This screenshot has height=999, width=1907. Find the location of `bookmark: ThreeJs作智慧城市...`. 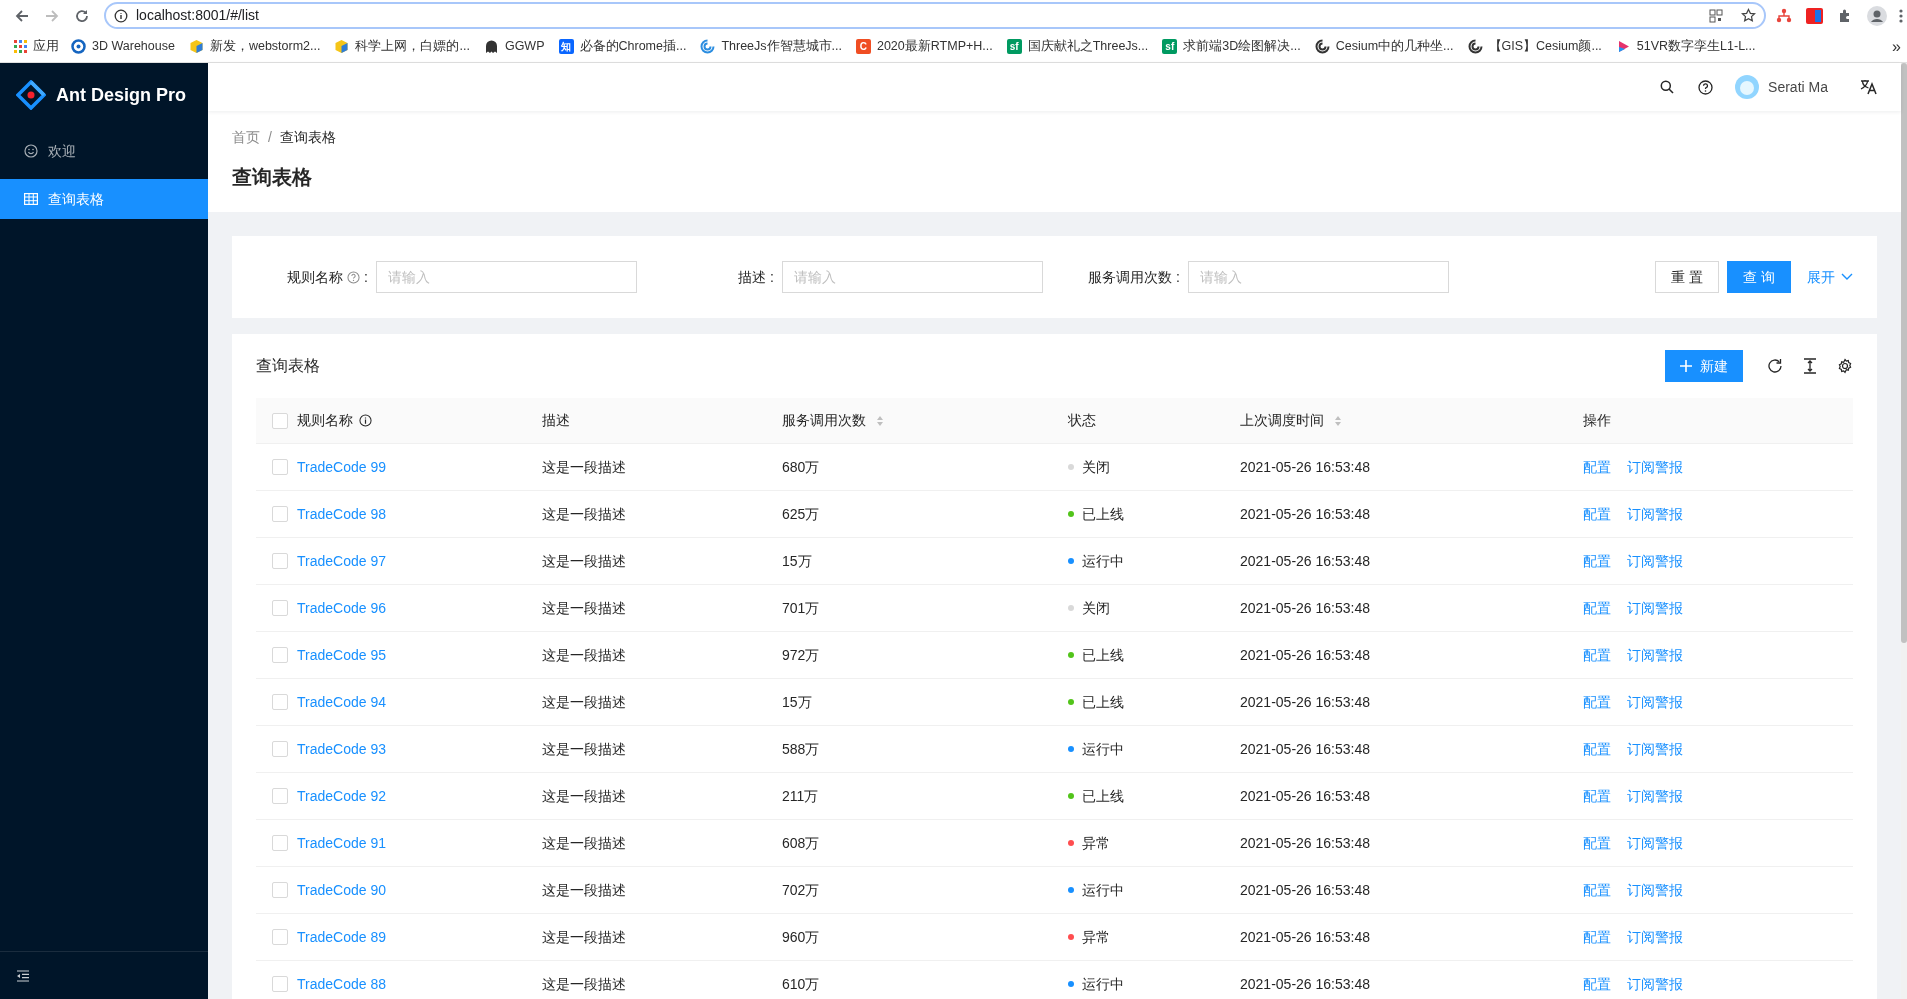

bookmark: ThreeJs作智慧城市... is located at coordinates (771, 46).